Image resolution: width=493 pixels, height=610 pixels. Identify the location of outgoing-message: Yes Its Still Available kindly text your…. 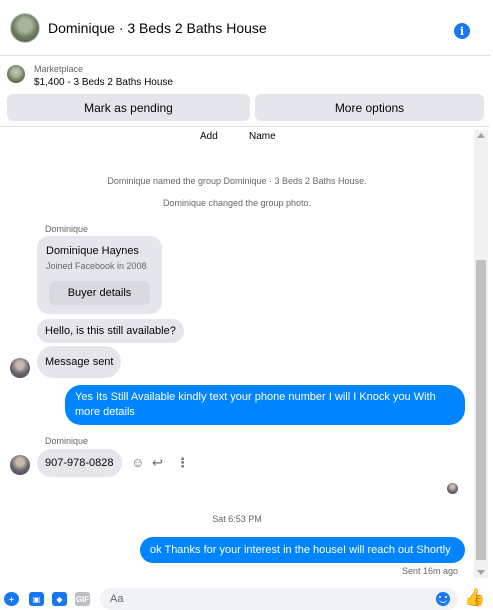
(265, 405).